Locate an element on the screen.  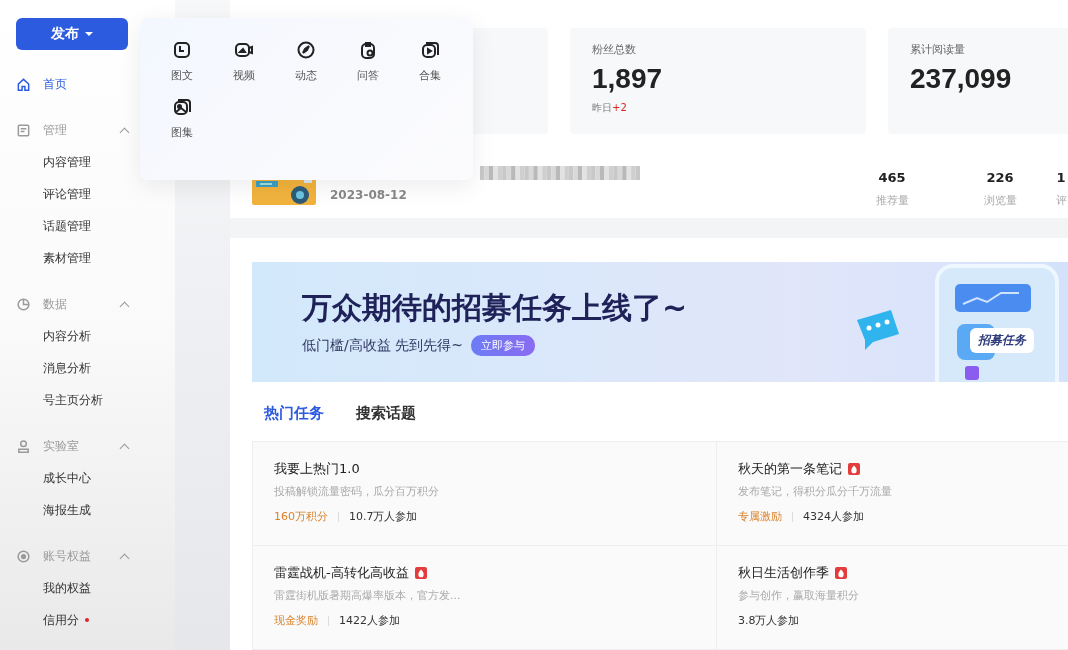
pie-chart-icon is located at coordinates (23, 304).